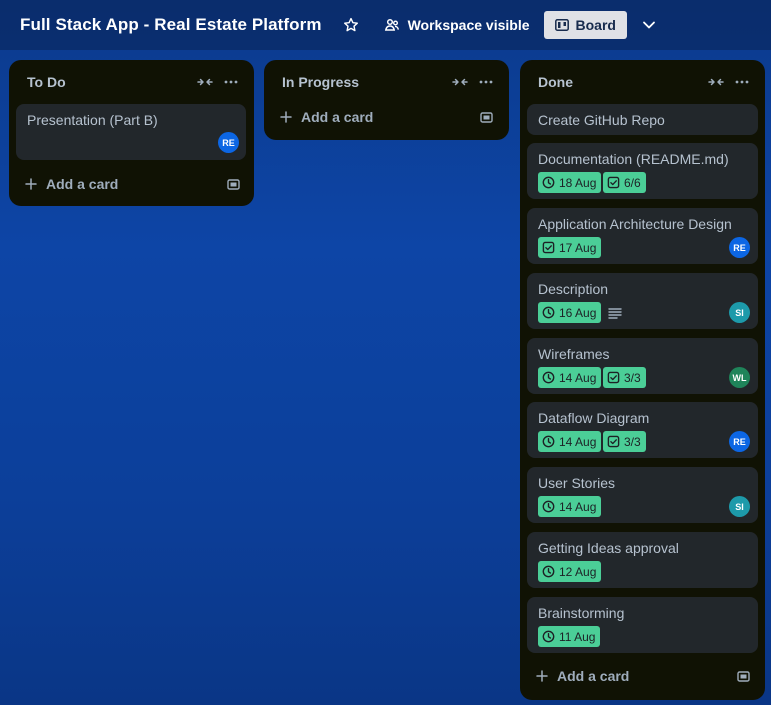 The width and height of the screenshot is (771, 705). I want to click on card-title: Create GitHub Repo, so click(601, 120).